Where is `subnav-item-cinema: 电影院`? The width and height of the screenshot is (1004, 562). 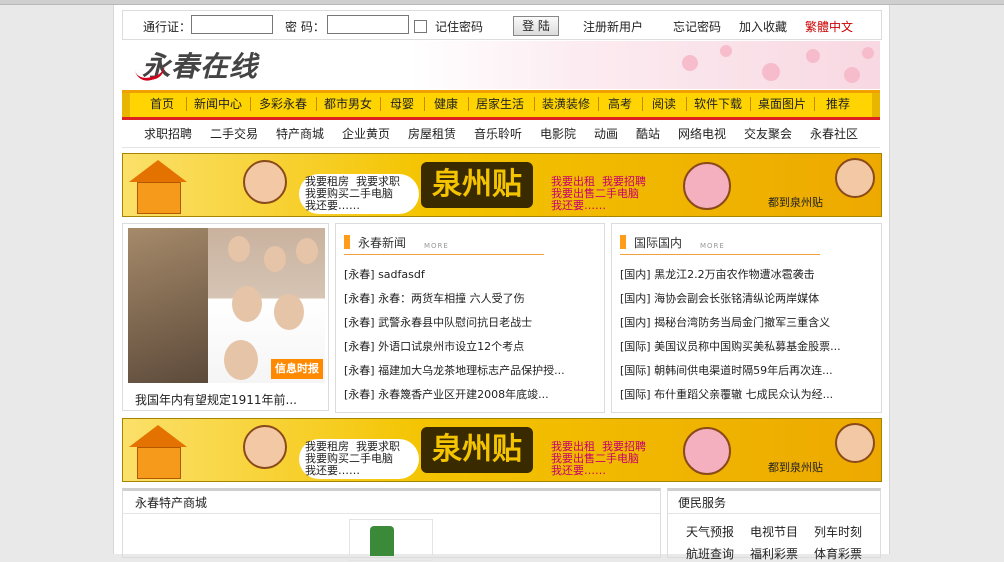
subnav-item-cinema: 电影院 is located at coordinates (558, 133).